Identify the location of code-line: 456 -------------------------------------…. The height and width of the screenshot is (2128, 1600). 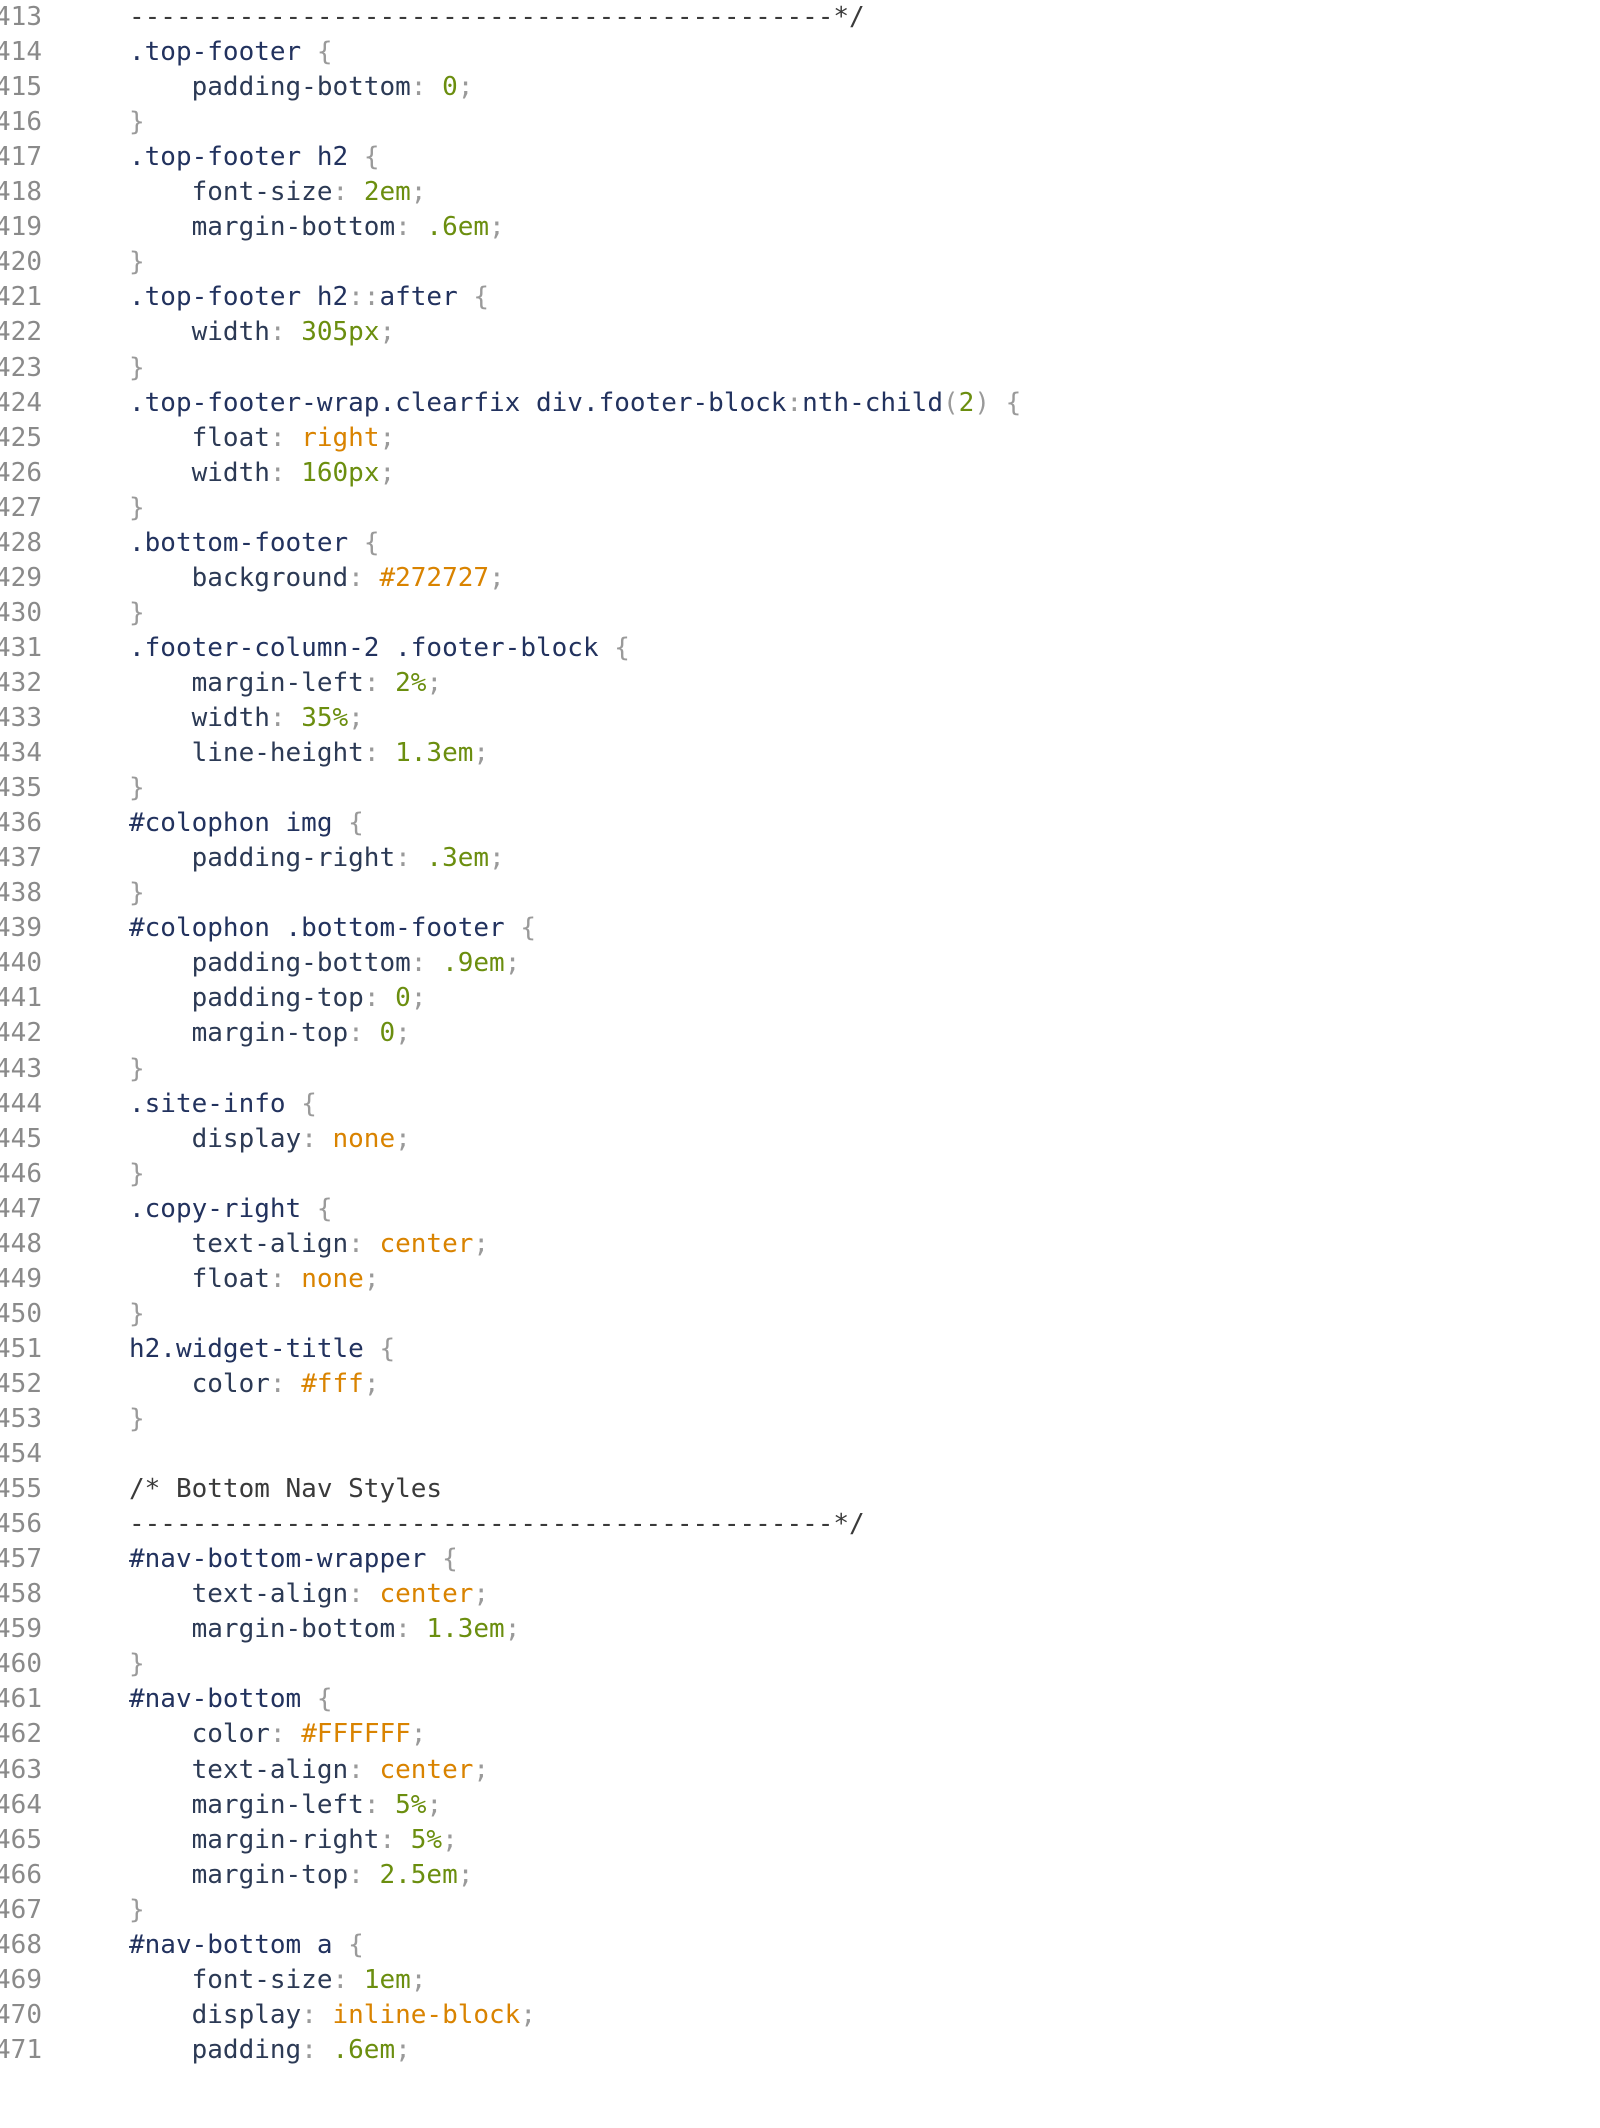
(800, 1524).